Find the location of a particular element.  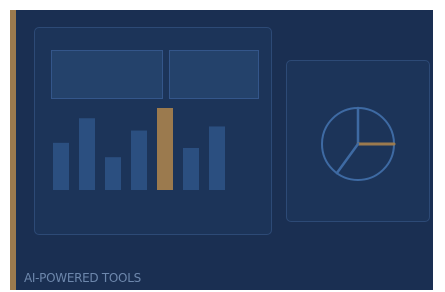

pie-chart is located at coordinates (358, 143).